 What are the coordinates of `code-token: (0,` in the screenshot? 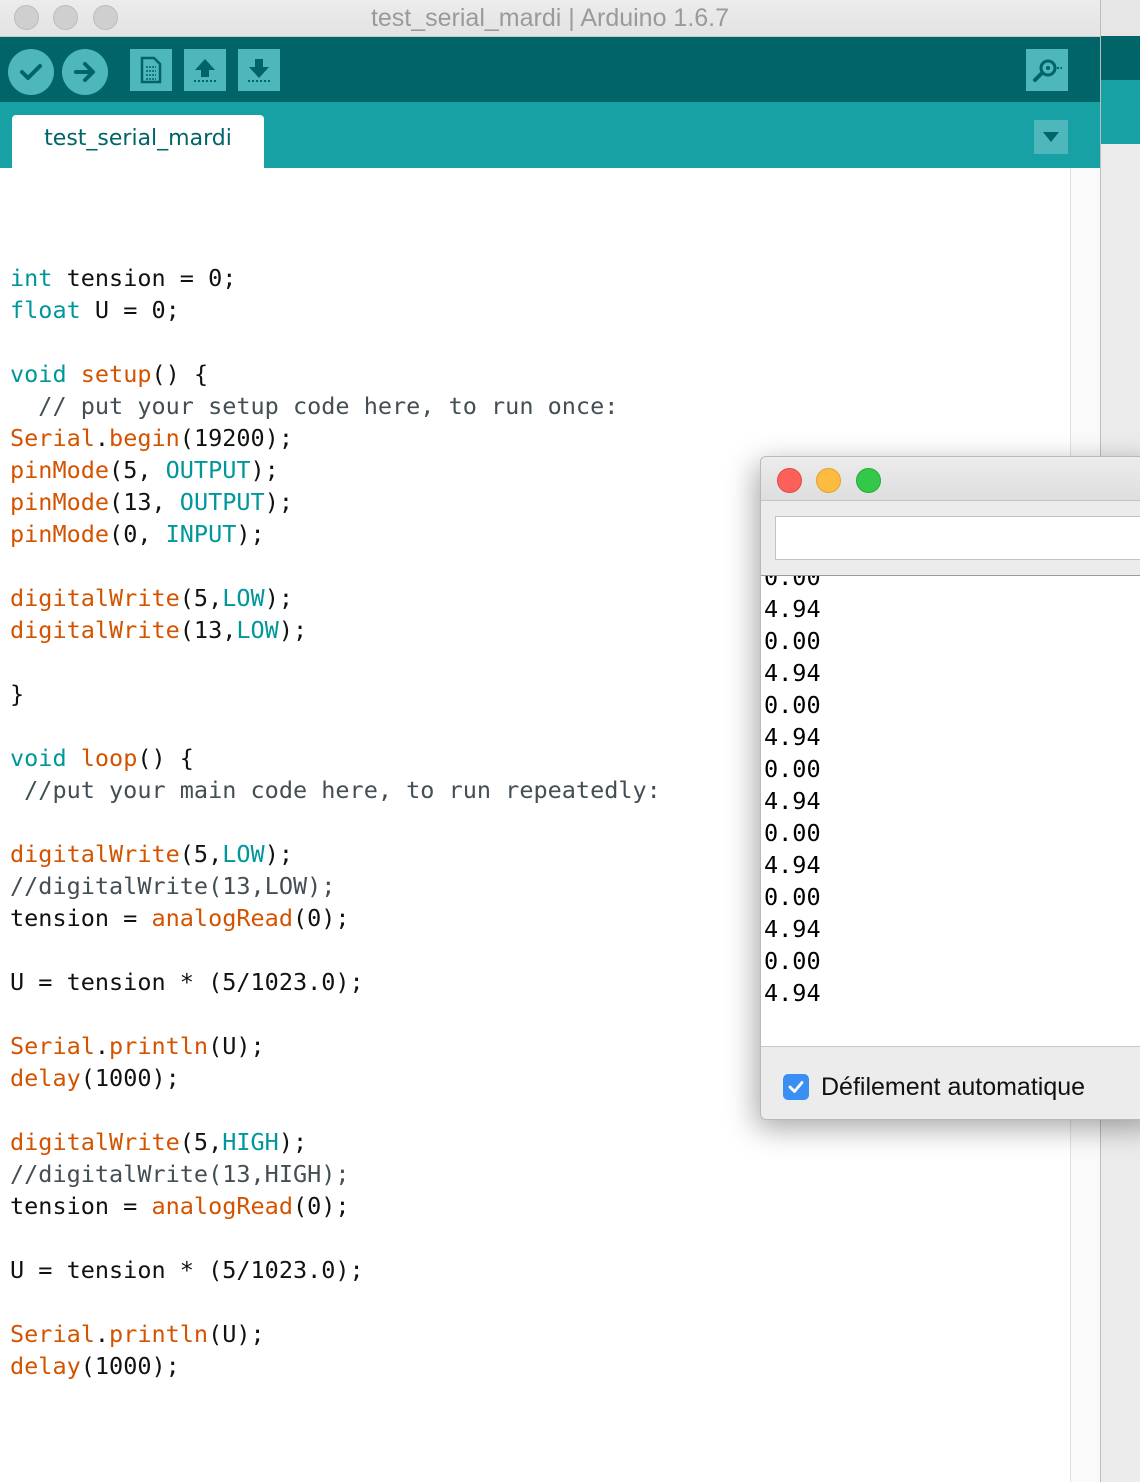 It's located at (137, 534).